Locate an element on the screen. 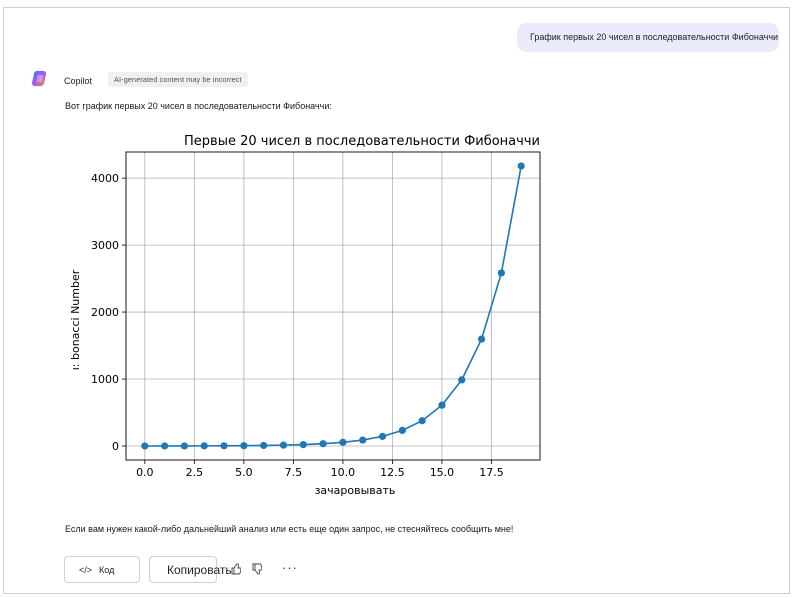 The image size is (795, 598). more-options-button: ··· is located at coordinates (290, 567).